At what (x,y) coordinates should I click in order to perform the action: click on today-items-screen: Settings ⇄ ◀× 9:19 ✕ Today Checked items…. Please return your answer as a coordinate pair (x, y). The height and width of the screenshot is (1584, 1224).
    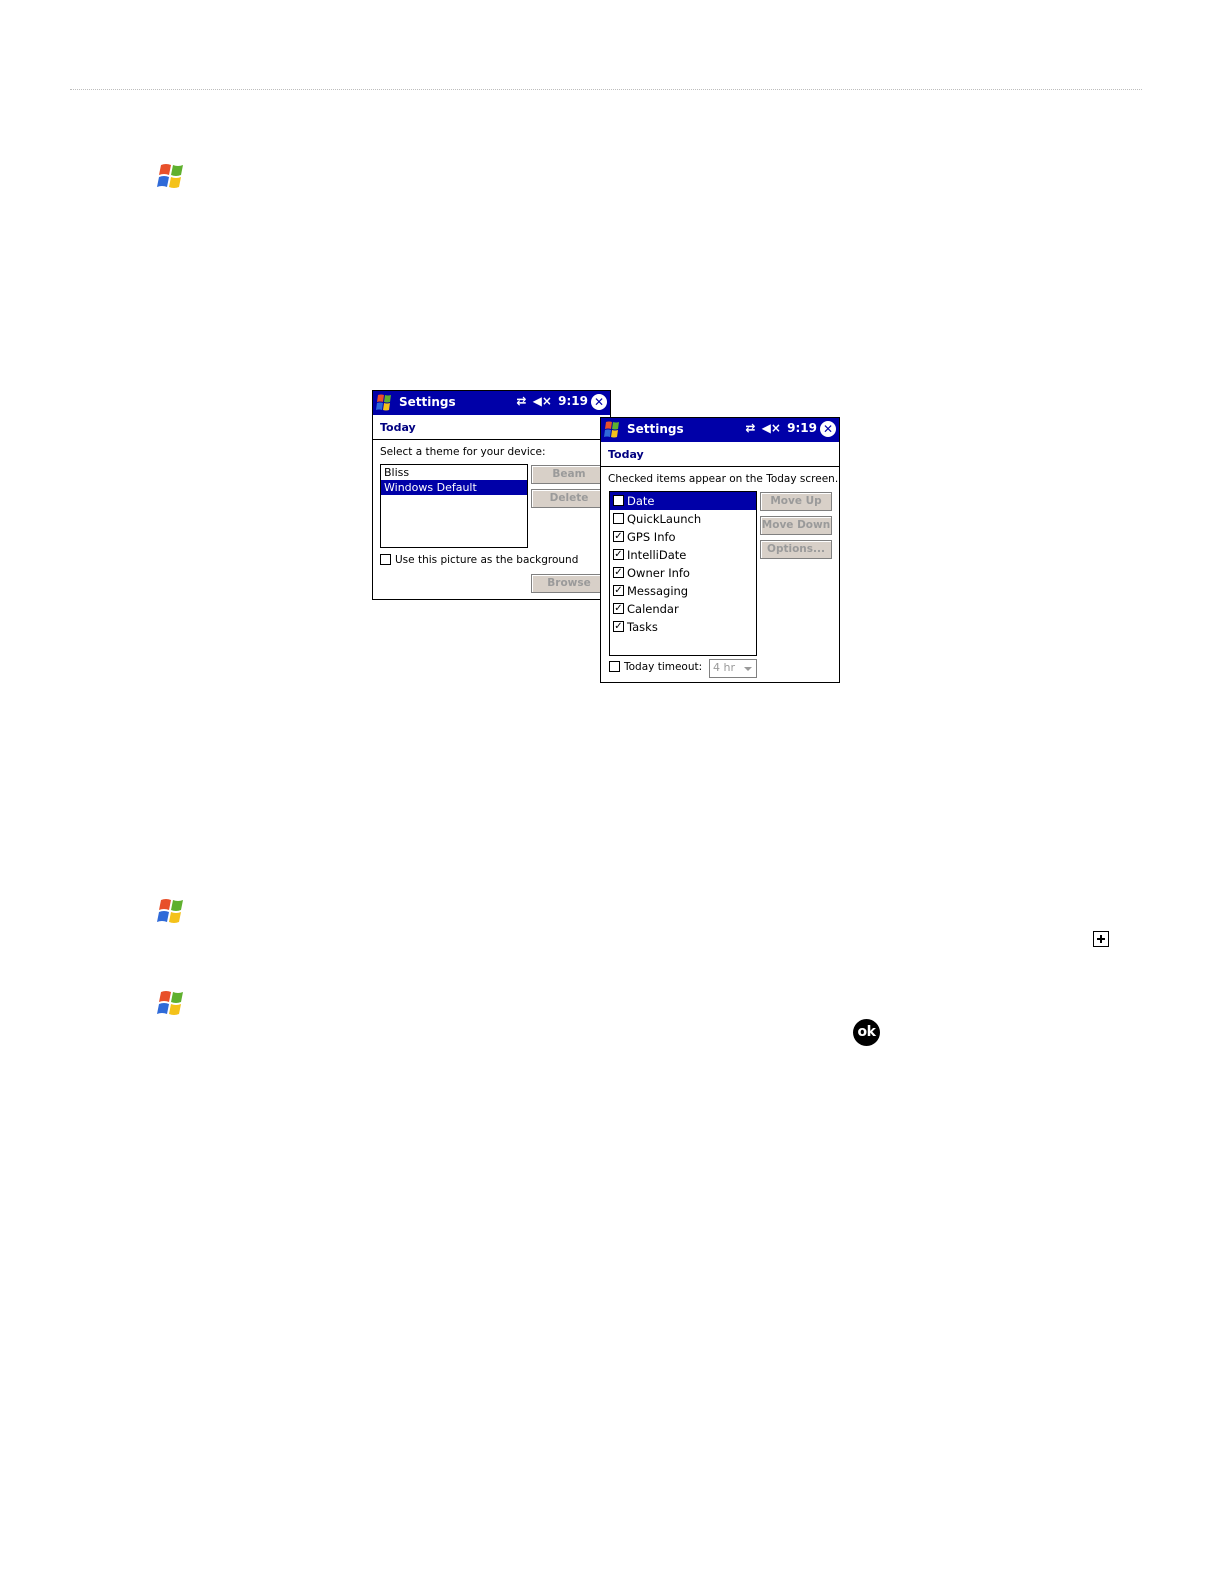
    Looking at the image, I should click on (720, 550).